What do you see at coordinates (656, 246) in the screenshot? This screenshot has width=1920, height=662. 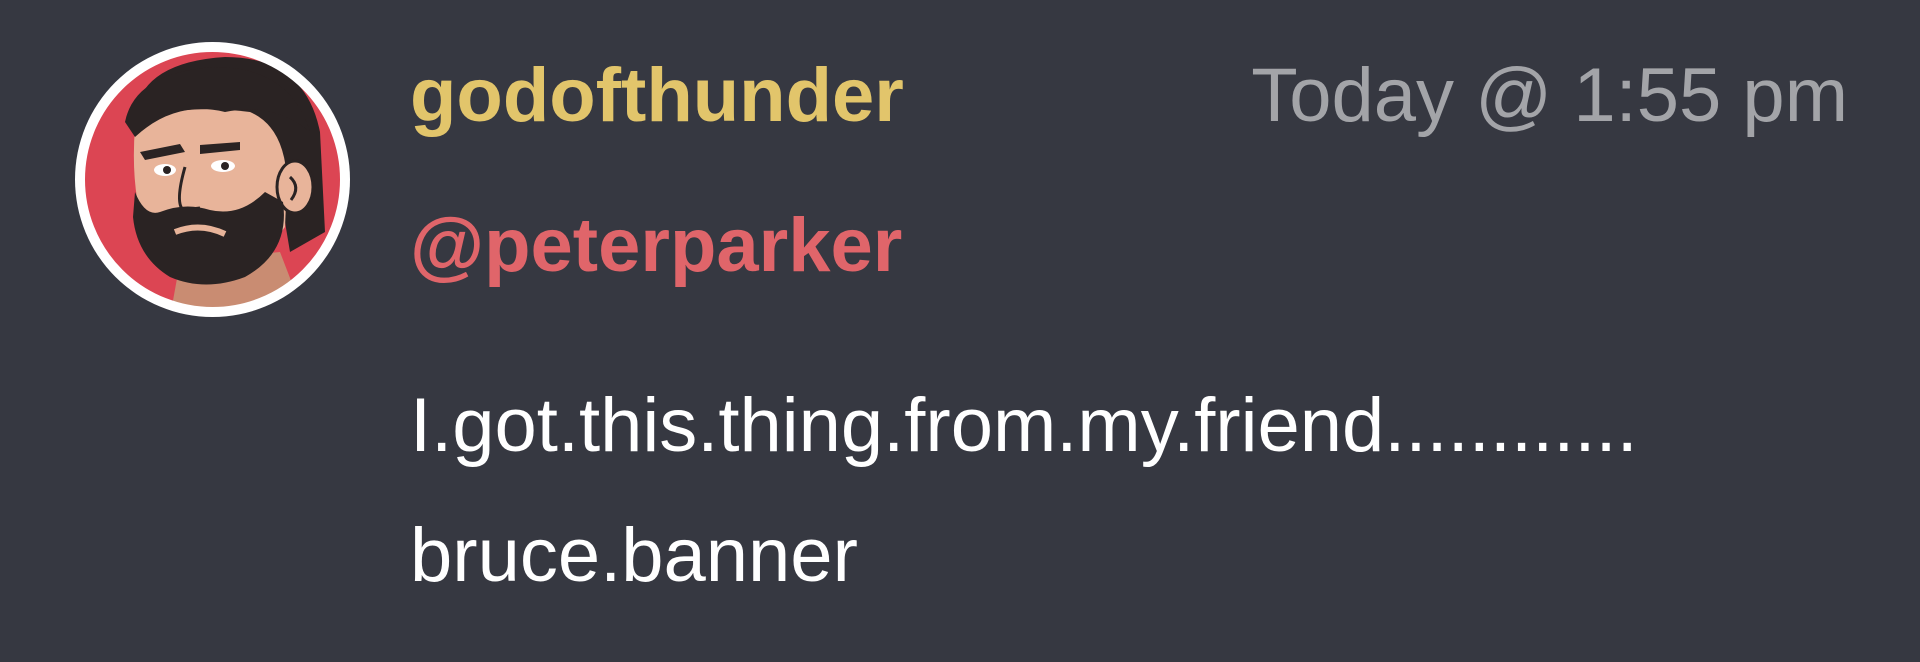 I see `user-mention: @peterparker` at bounding box center [656, 246].